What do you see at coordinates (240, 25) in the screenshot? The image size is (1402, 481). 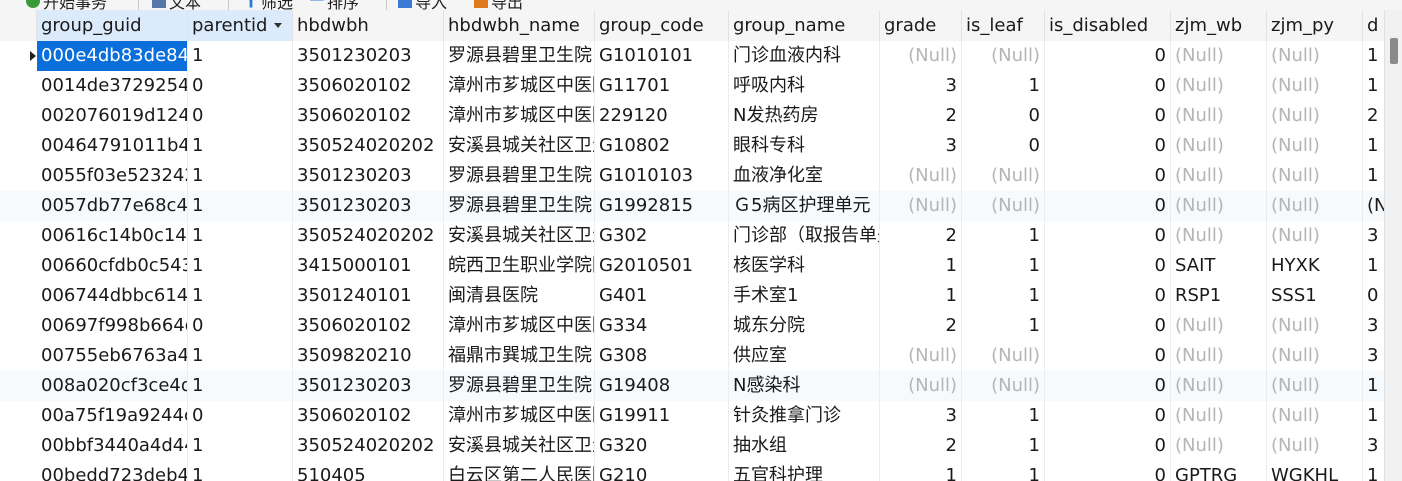 I see `column-header-parentid: parentid` at bounding box center [240, 25].